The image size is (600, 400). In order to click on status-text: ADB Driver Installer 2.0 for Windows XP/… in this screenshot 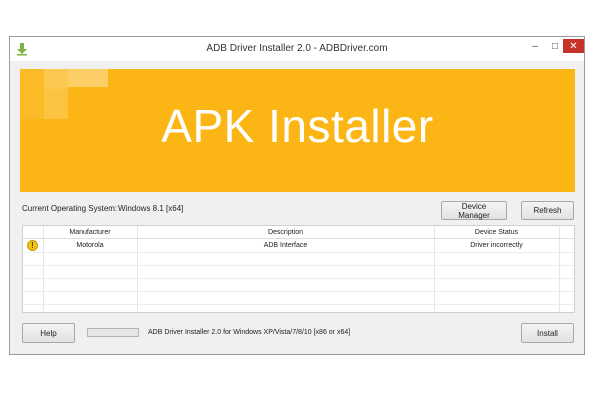, I will do `click(249, 332)`.